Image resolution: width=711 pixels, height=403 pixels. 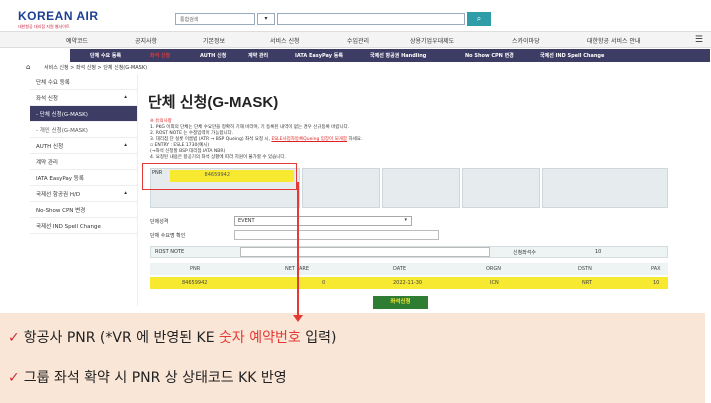 I want to click on table-cell: 84659942, so click(x=195, y=283).